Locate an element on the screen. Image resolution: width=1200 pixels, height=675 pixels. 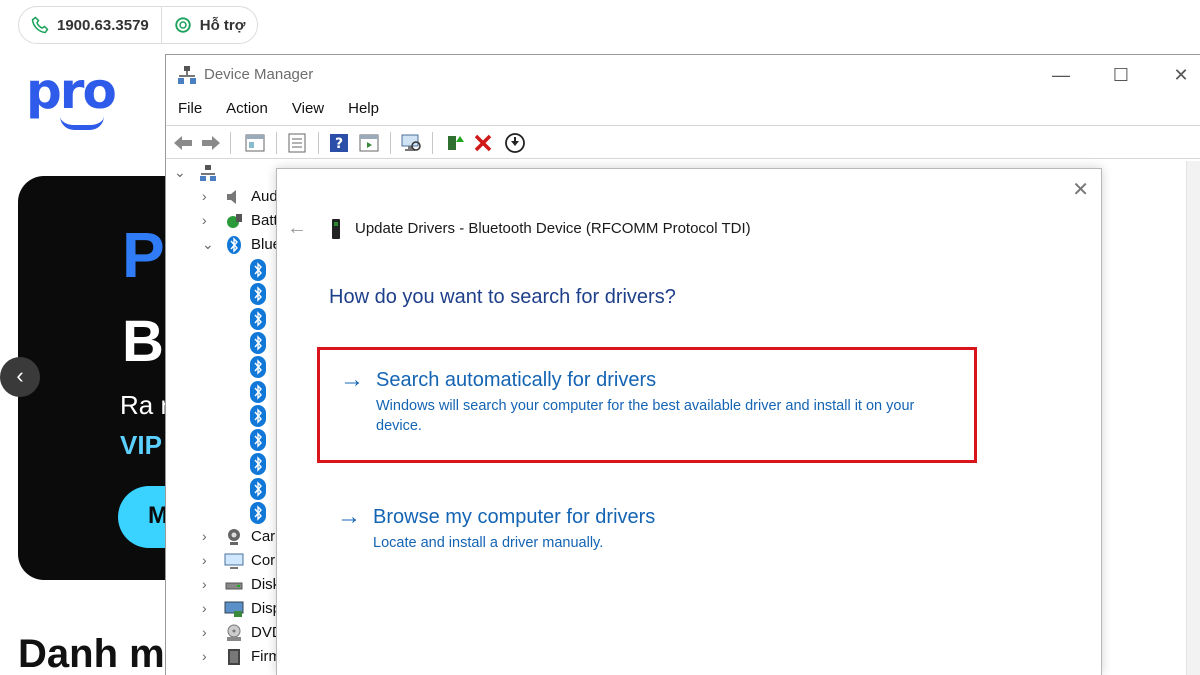
battery-icon is located at coordinates (234, 221).